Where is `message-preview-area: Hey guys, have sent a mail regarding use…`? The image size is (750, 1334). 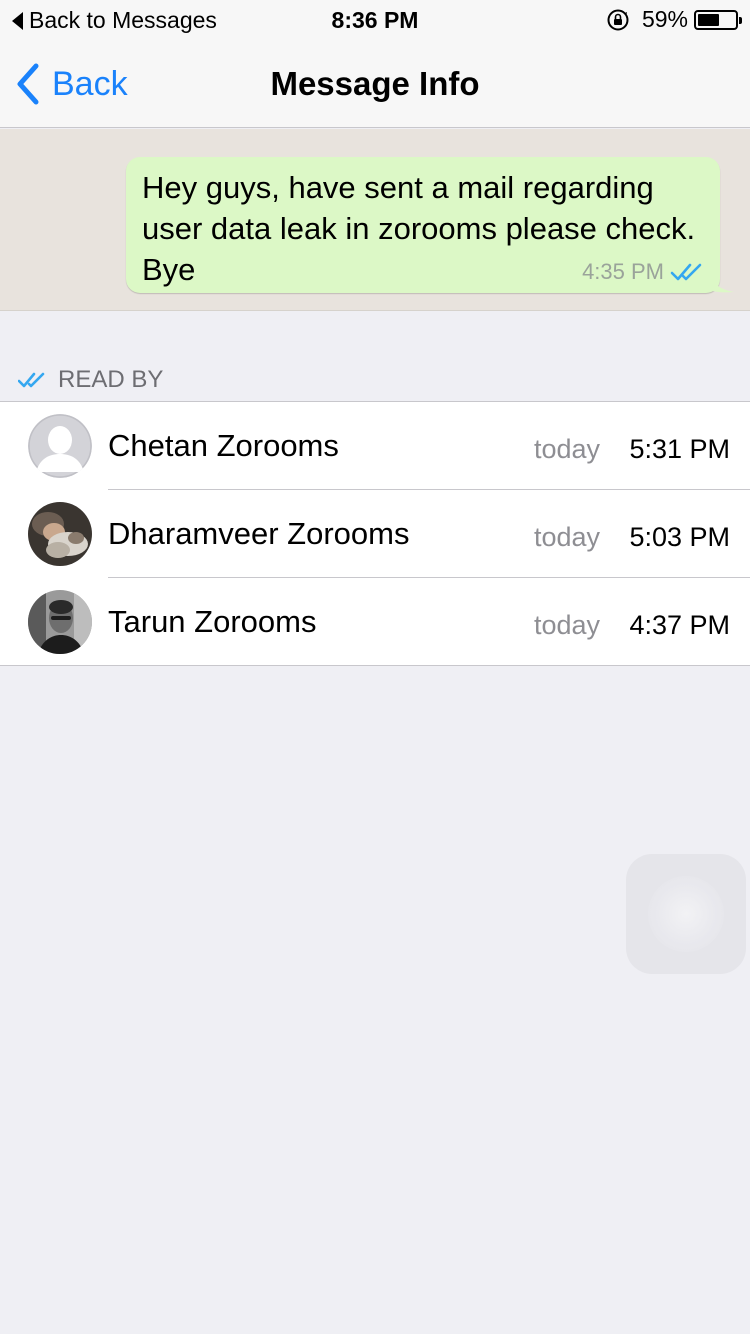
message-preview-area: Hey guys, have sent a mail regarding use… is located at coordinates (375, 220).